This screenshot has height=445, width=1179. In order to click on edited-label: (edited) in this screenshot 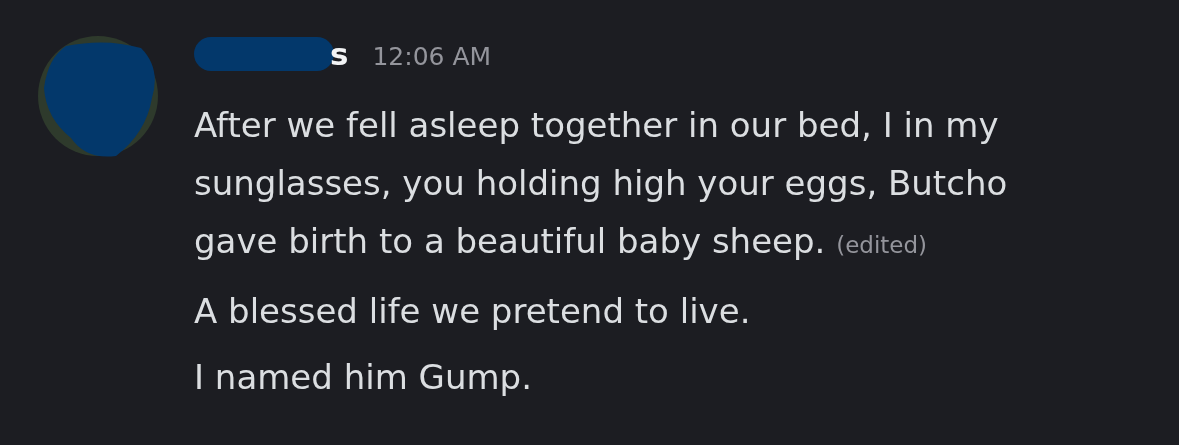, I will do `click(882, 245)`.